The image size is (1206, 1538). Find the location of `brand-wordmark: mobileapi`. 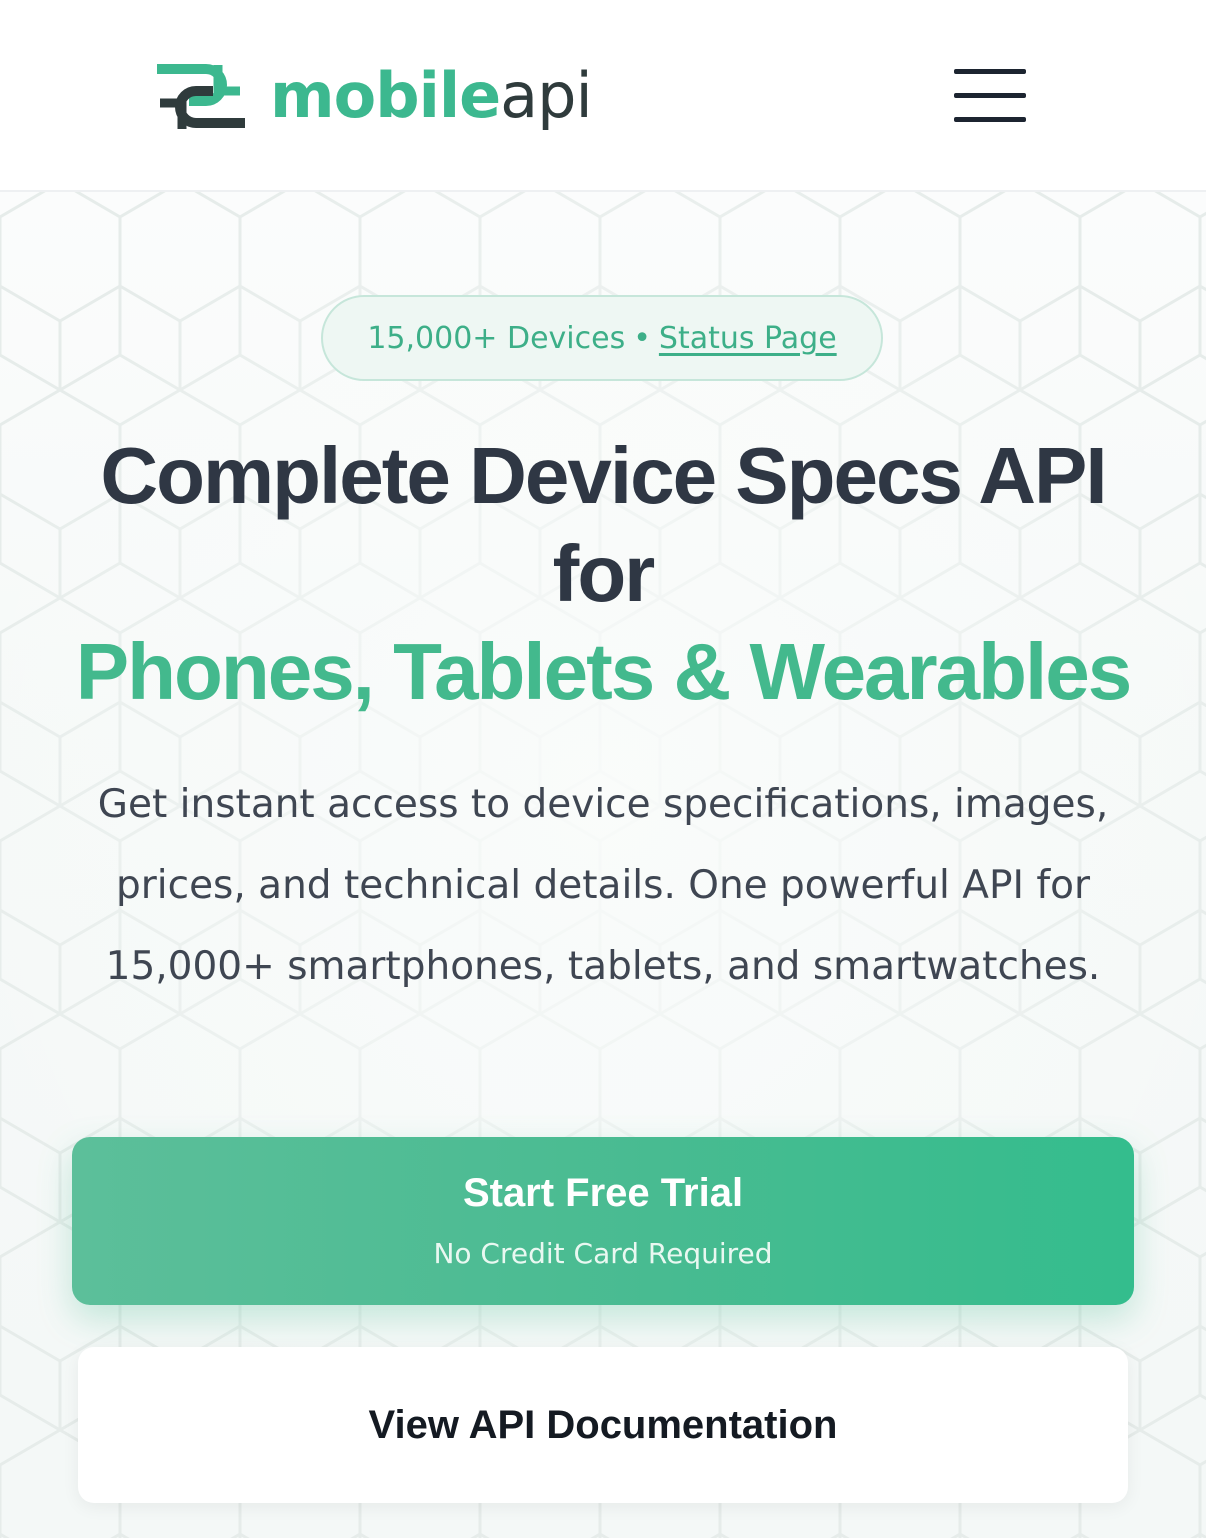

brand-wordmark: mobileapi is located at coordinates (431, 96).